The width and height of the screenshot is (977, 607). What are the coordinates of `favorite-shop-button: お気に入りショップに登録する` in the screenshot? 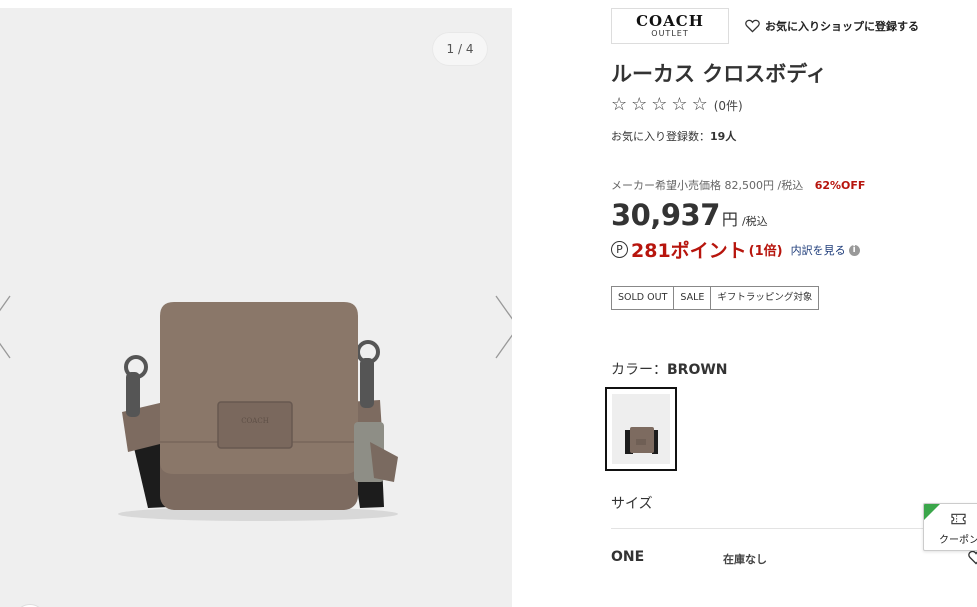 It's located at (832, 26).